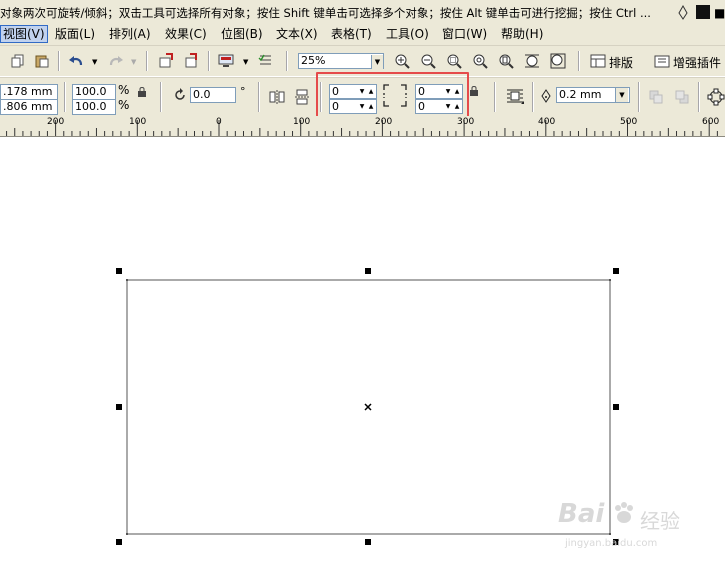  I want to click on layout-icon, so click(598, 61).